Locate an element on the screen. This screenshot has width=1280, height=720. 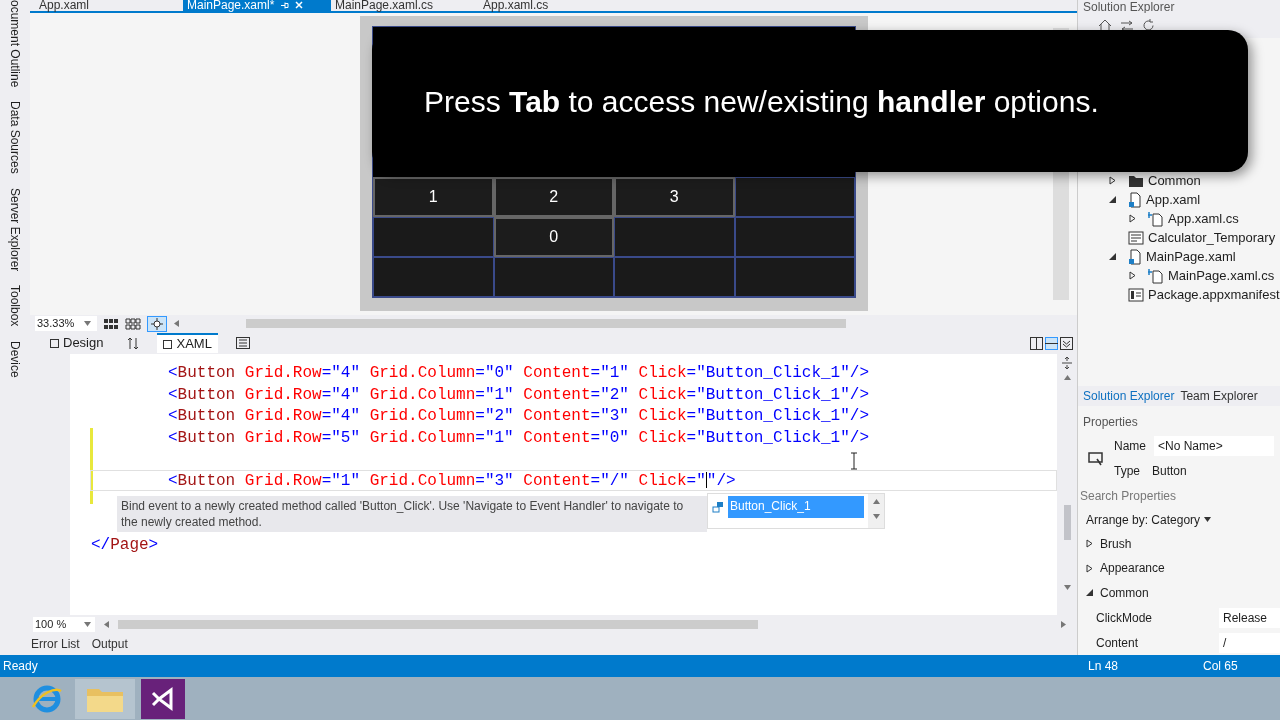
tooltip: Bind event to a newly created method called 'Button_Click'. Use 'Navigate to Event Handler' to navigate to the newly created method. is located at coordinates (412, 514).